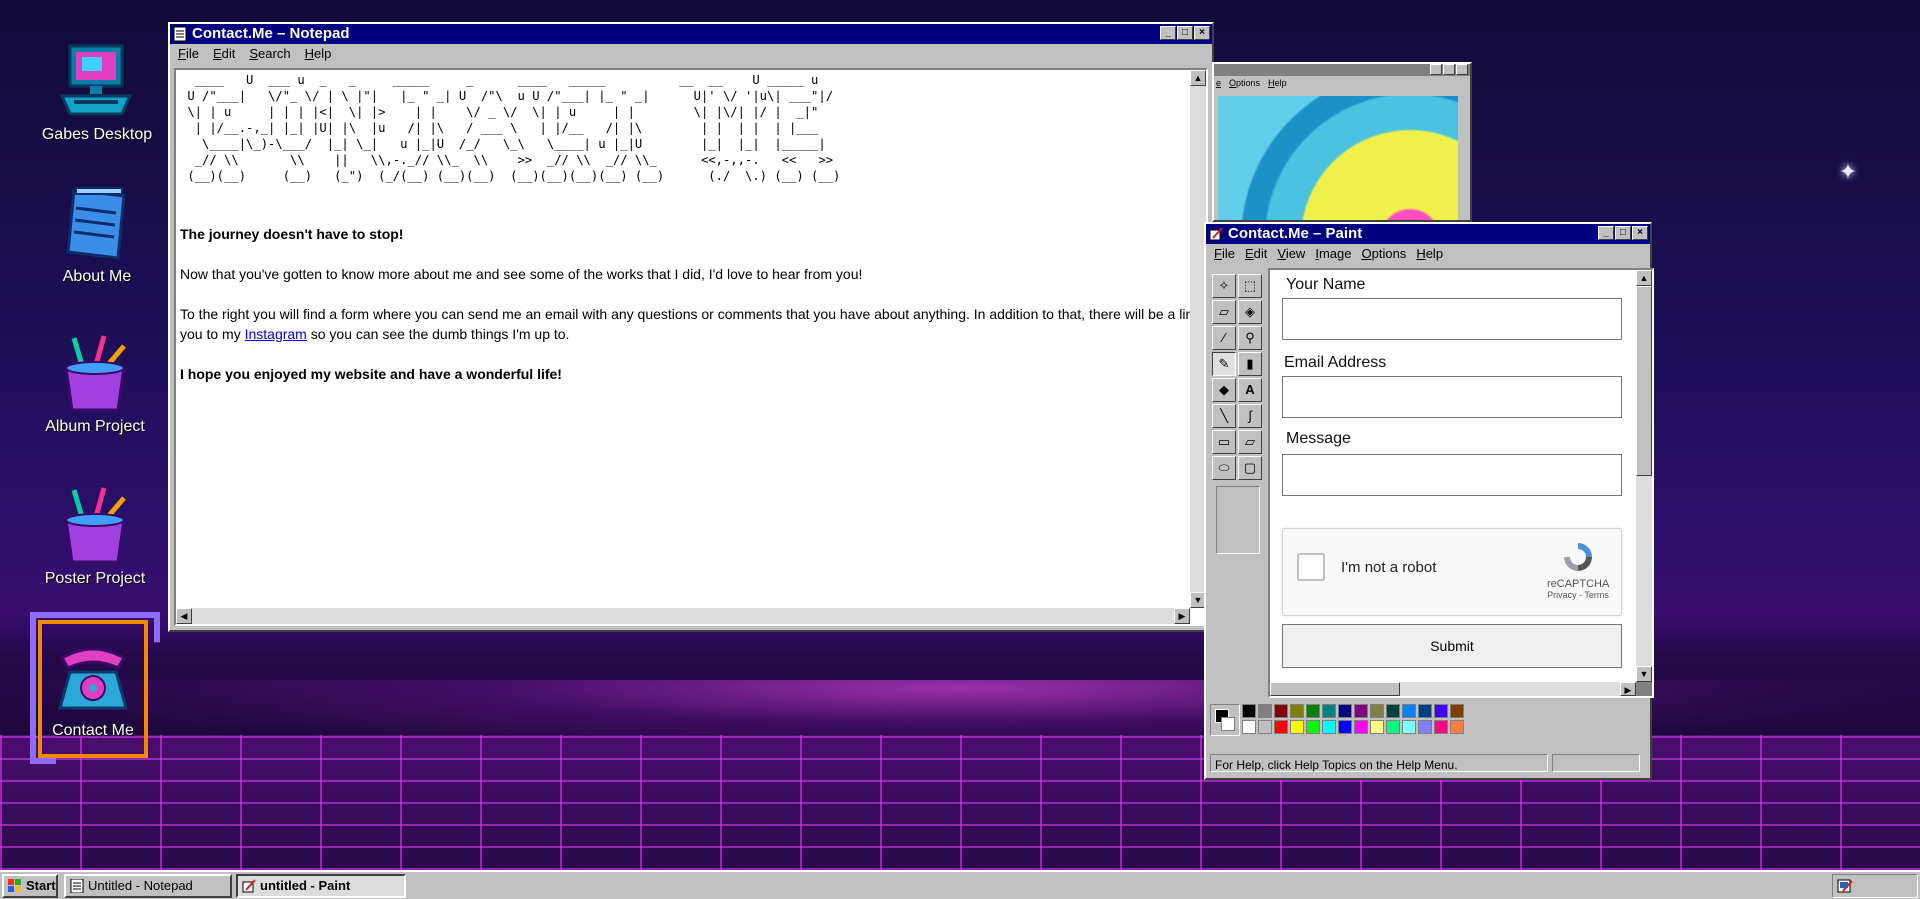  I want to click on recaptcha-links: Privacy - Terms, so click(1578, 595).